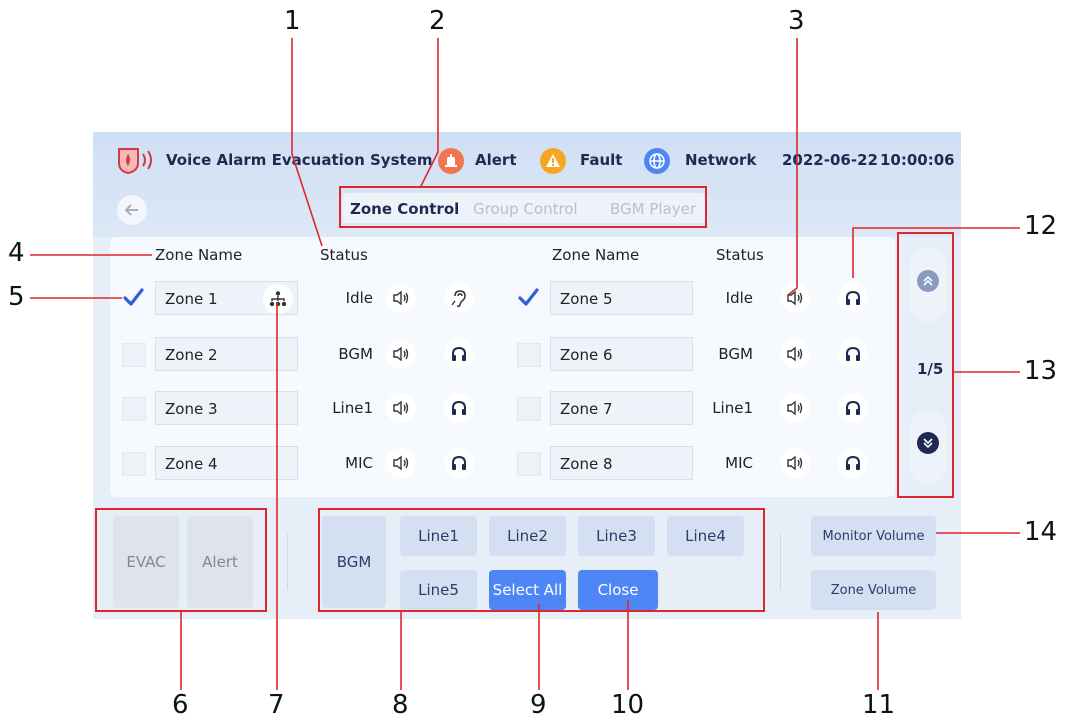 The height and width of the screenshot is (722, 1092). What do you see at coordinates (538, 705) in the screenshot?
I see `callout-number-9: 9` at bounding box center [538, 705].